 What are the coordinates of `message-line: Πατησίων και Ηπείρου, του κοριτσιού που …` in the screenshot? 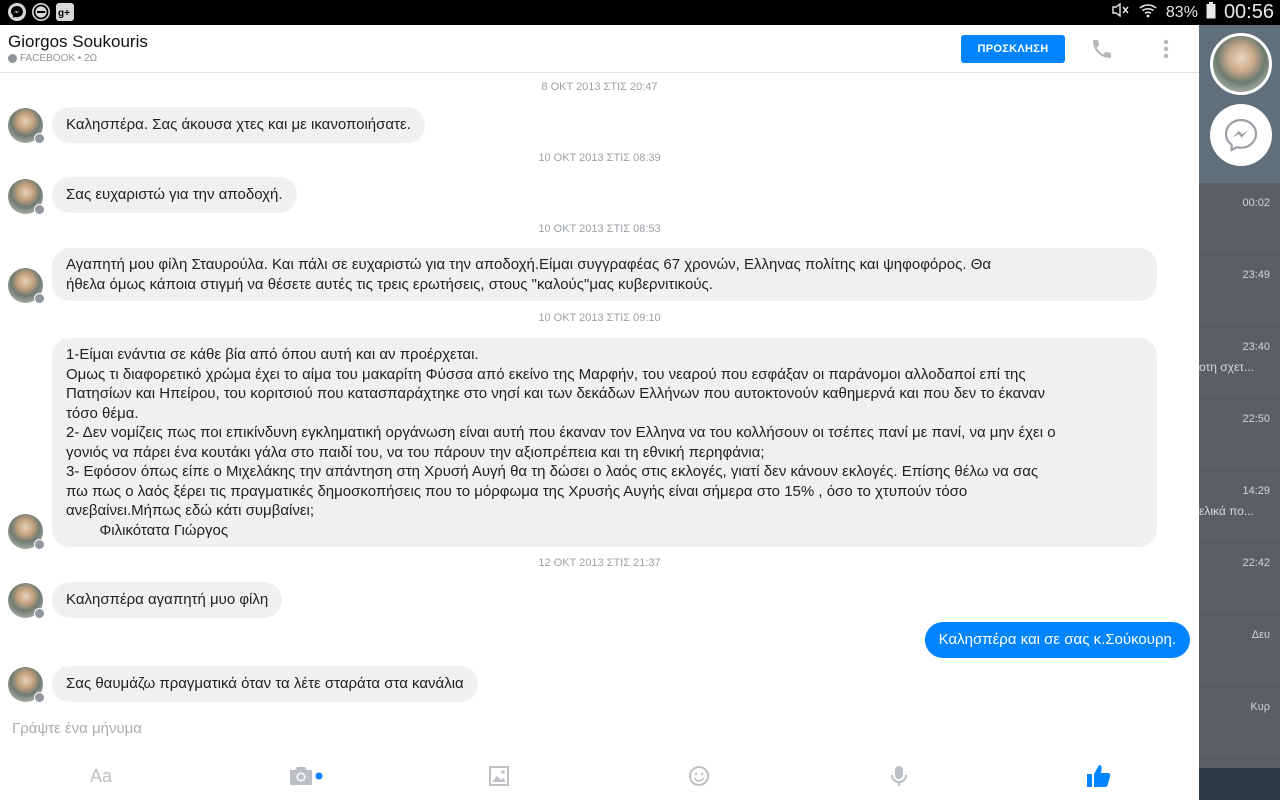 It's located at (555, 393).